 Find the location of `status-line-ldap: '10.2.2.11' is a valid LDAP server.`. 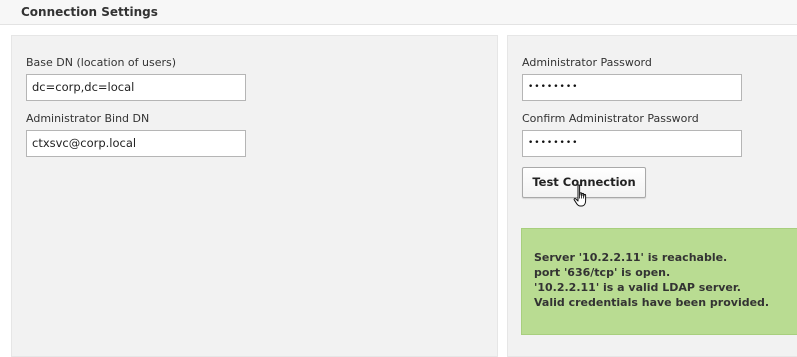

status-line-ldap: '10.2.2.11' is a valid LDAP server. is located at coordinates (637, 287).